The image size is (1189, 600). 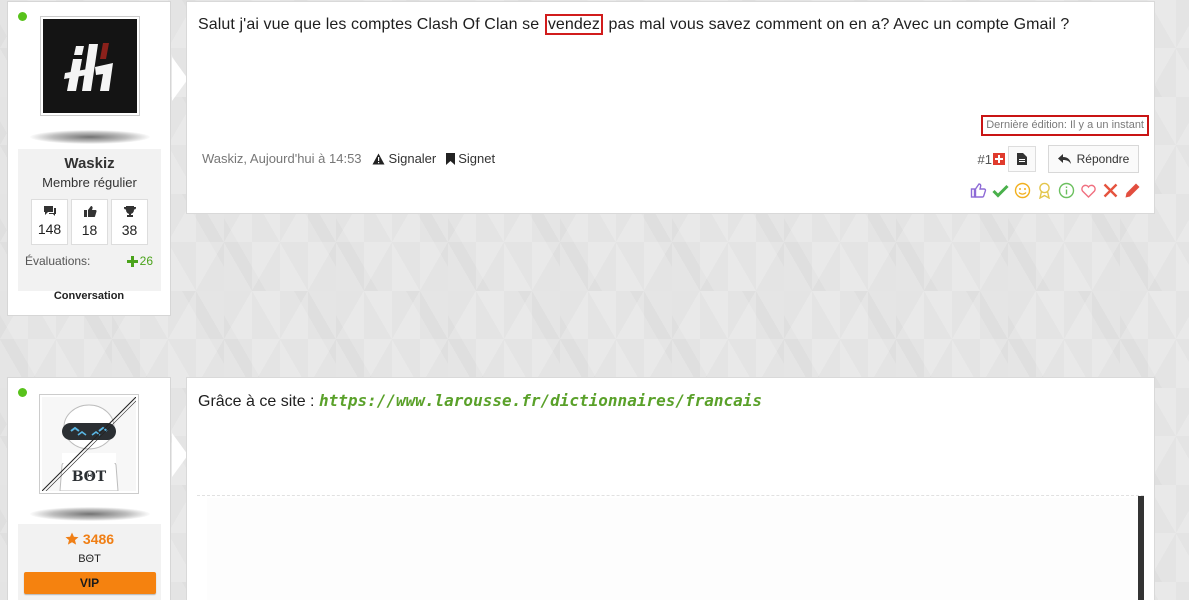 I want to click on stat-likes: 18, so click(x=89, y=222).